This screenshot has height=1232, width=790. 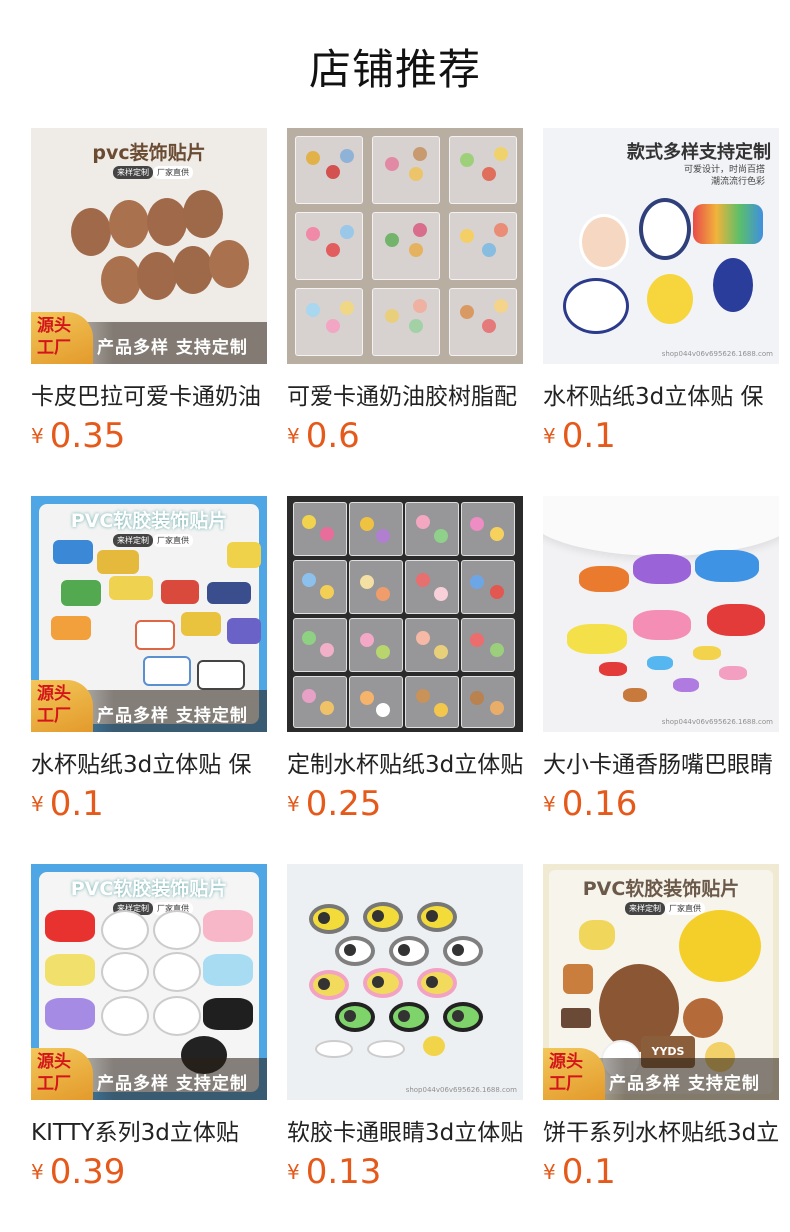 What do you see at coordinates (149, 1130) in the screenshot?
I see `product-name: KITTY系列3d立体贴` at bounding box center [149, 1130].